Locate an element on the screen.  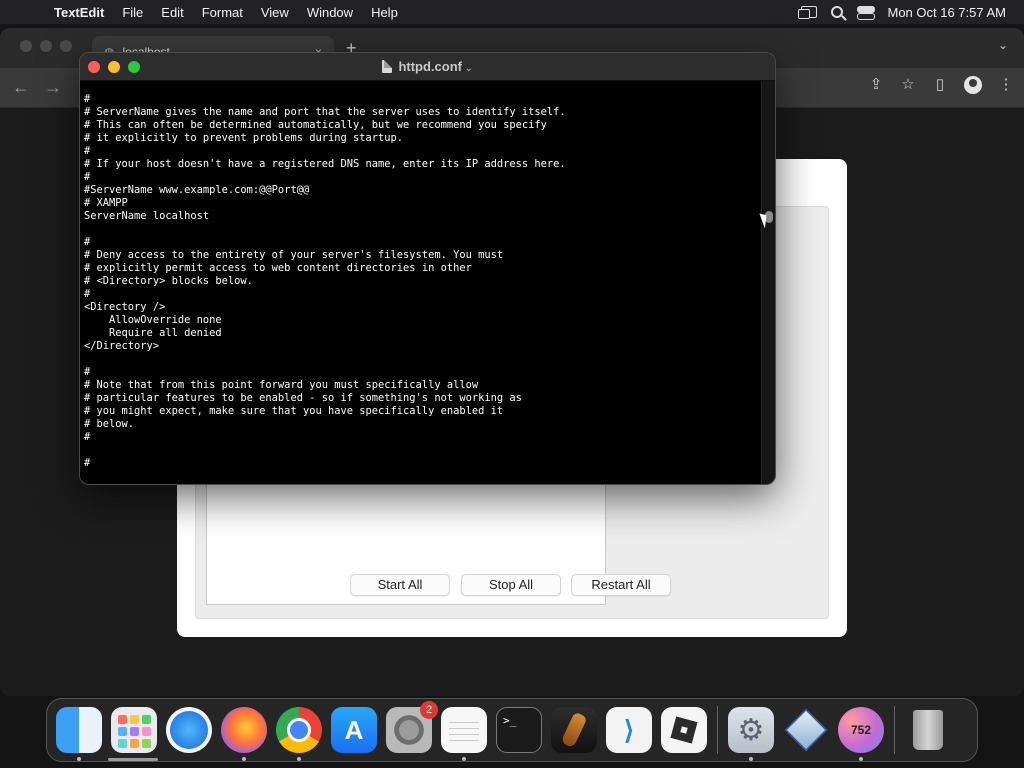
counter-label: 752 is located at coordinates (861, 730).